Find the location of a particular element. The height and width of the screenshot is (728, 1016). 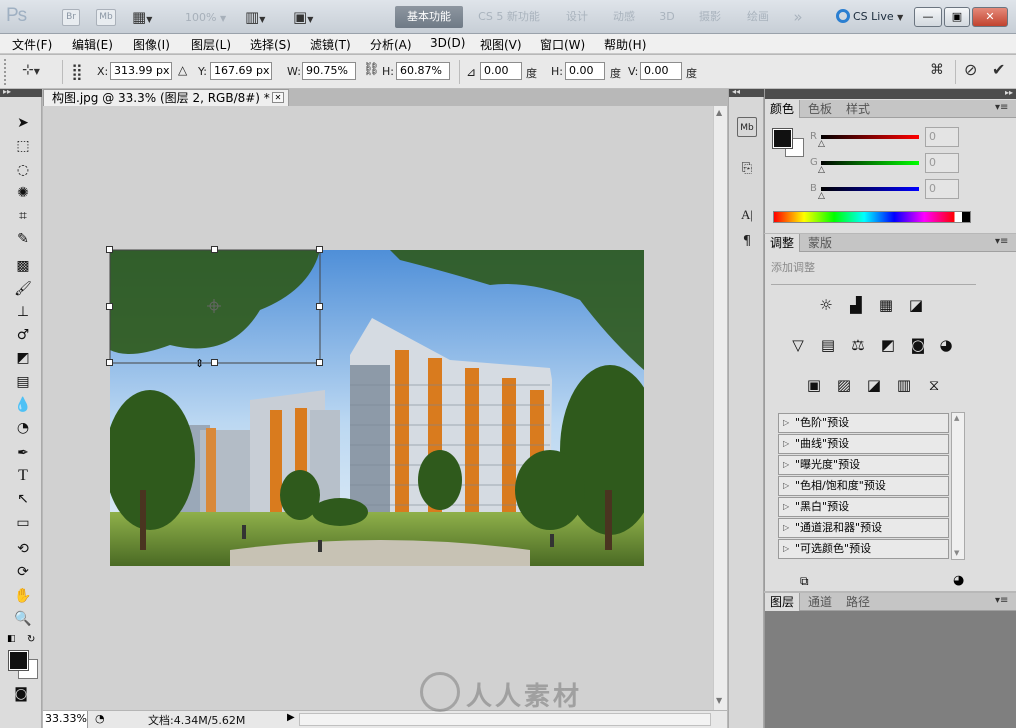

document-tab: 构图.jpg @ 33.3% (图层 2, RGB/8#) * is located at coordinates (166, 97).